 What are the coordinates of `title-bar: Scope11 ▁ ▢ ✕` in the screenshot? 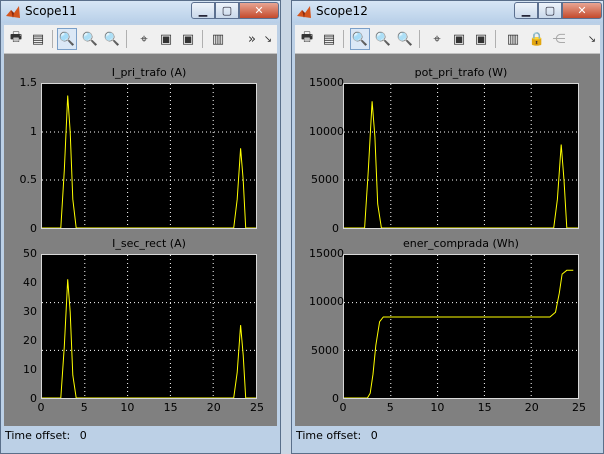 It's located at (140, 12).